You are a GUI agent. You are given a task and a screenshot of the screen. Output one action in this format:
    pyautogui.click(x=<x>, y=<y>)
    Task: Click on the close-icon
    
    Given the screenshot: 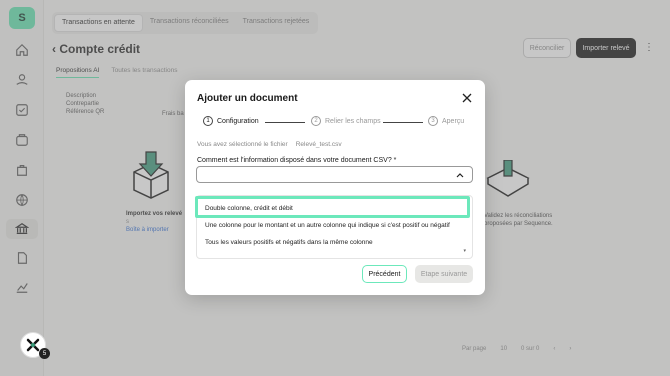 What is the action you would take?
    pyautogui.click(x=467, y=98)
    